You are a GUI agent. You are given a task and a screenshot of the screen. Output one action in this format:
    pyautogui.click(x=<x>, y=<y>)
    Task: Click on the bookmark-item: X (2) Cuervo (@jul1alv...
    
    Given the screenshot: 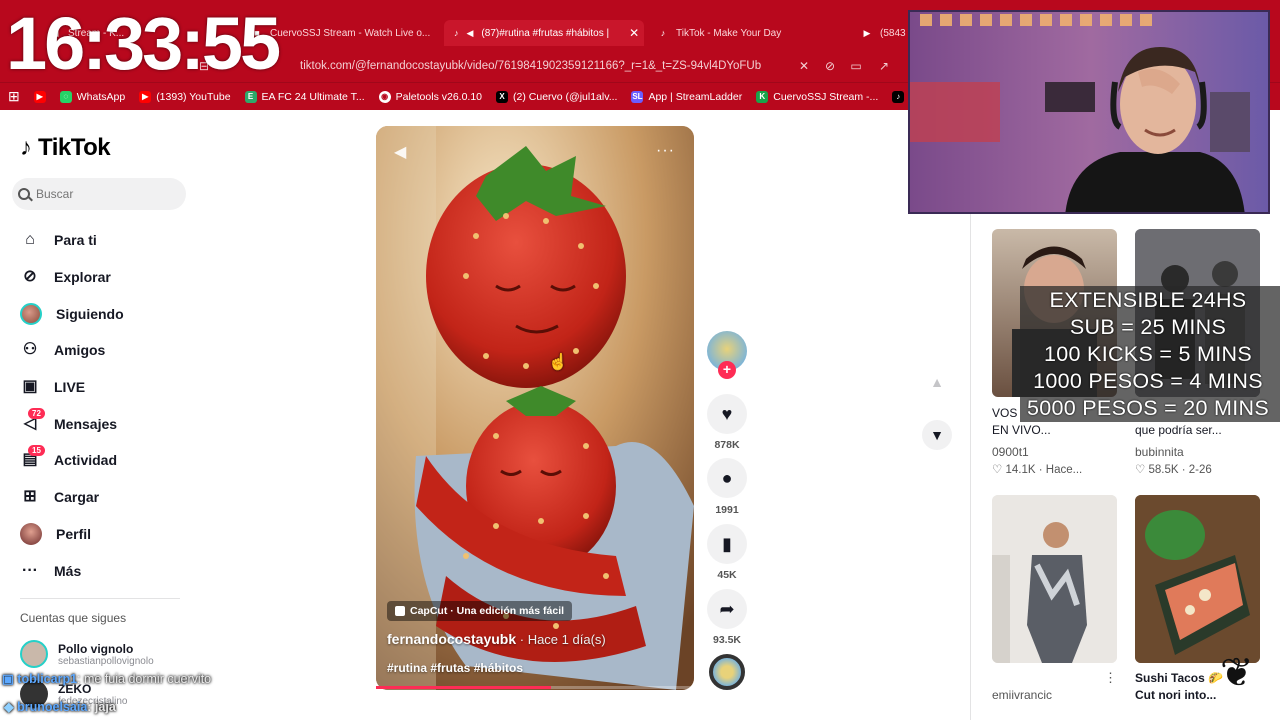 What is the action you would take?
    pyautogui.click(x=557, y=96)
    